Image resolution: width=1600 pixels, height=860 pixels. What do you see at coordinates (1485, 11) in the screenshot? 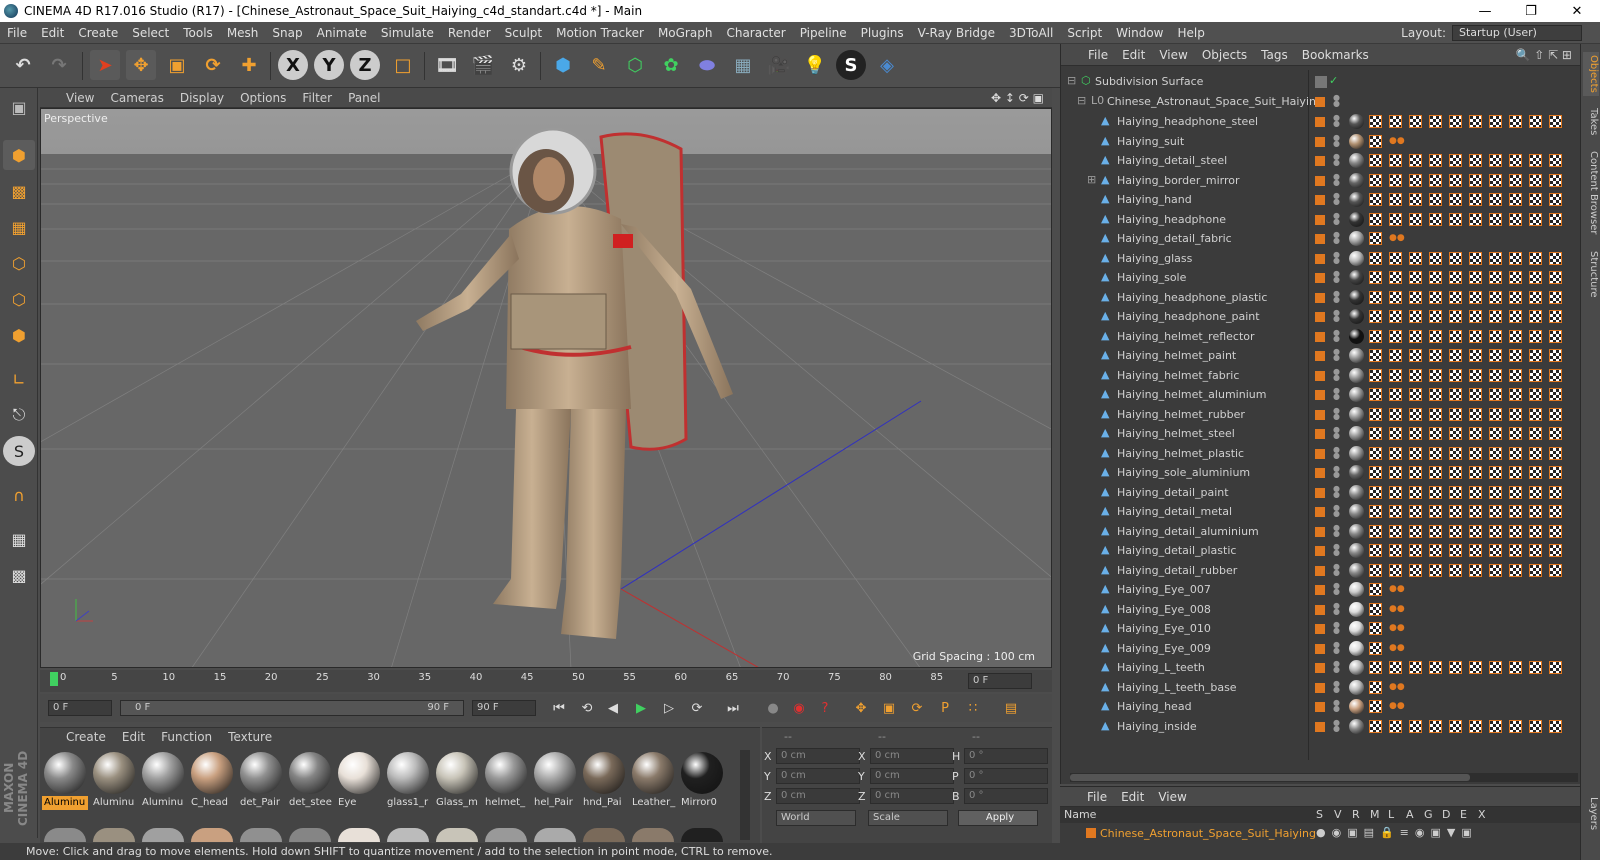
I see `minimize-icon: —` at bounding box center [1485, 11].